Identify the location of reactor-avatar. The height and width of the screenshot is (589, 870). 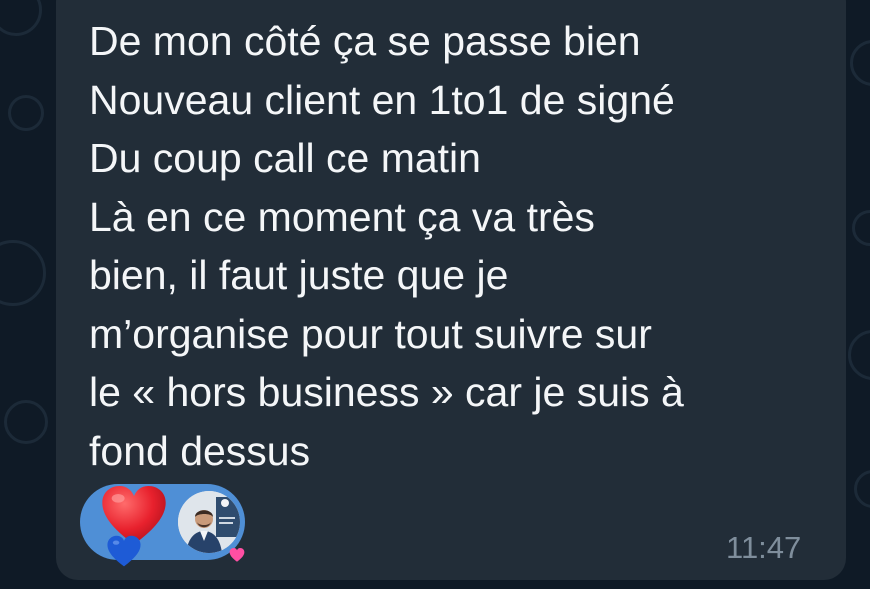
(209, 522).